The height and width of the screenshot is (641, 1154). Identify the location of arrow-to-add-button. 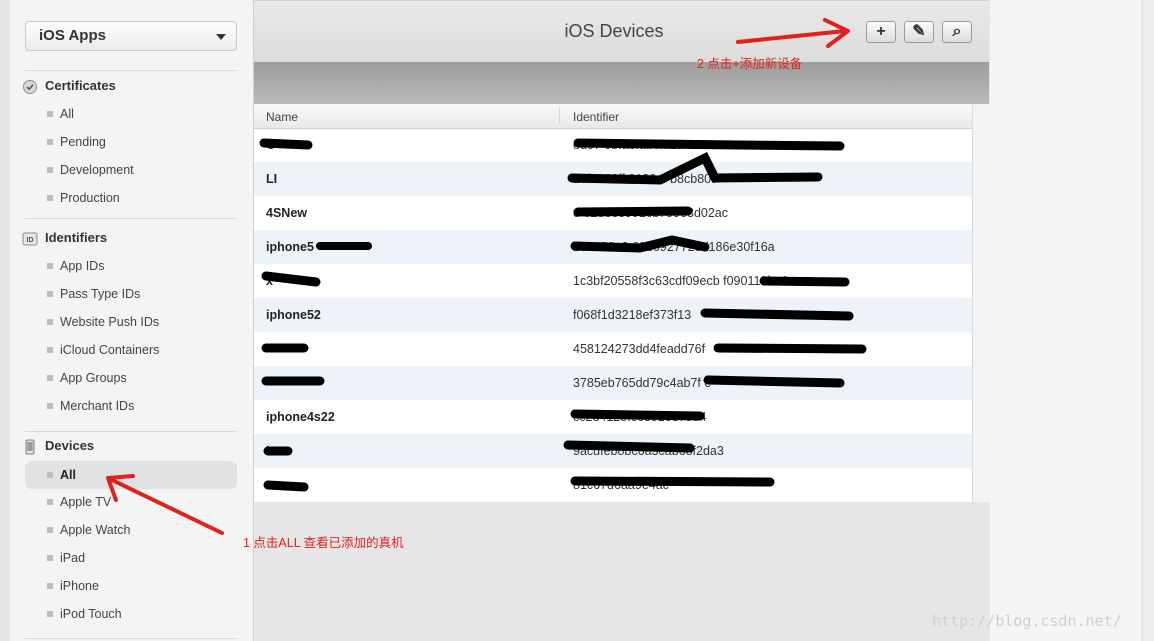
(791, 36).